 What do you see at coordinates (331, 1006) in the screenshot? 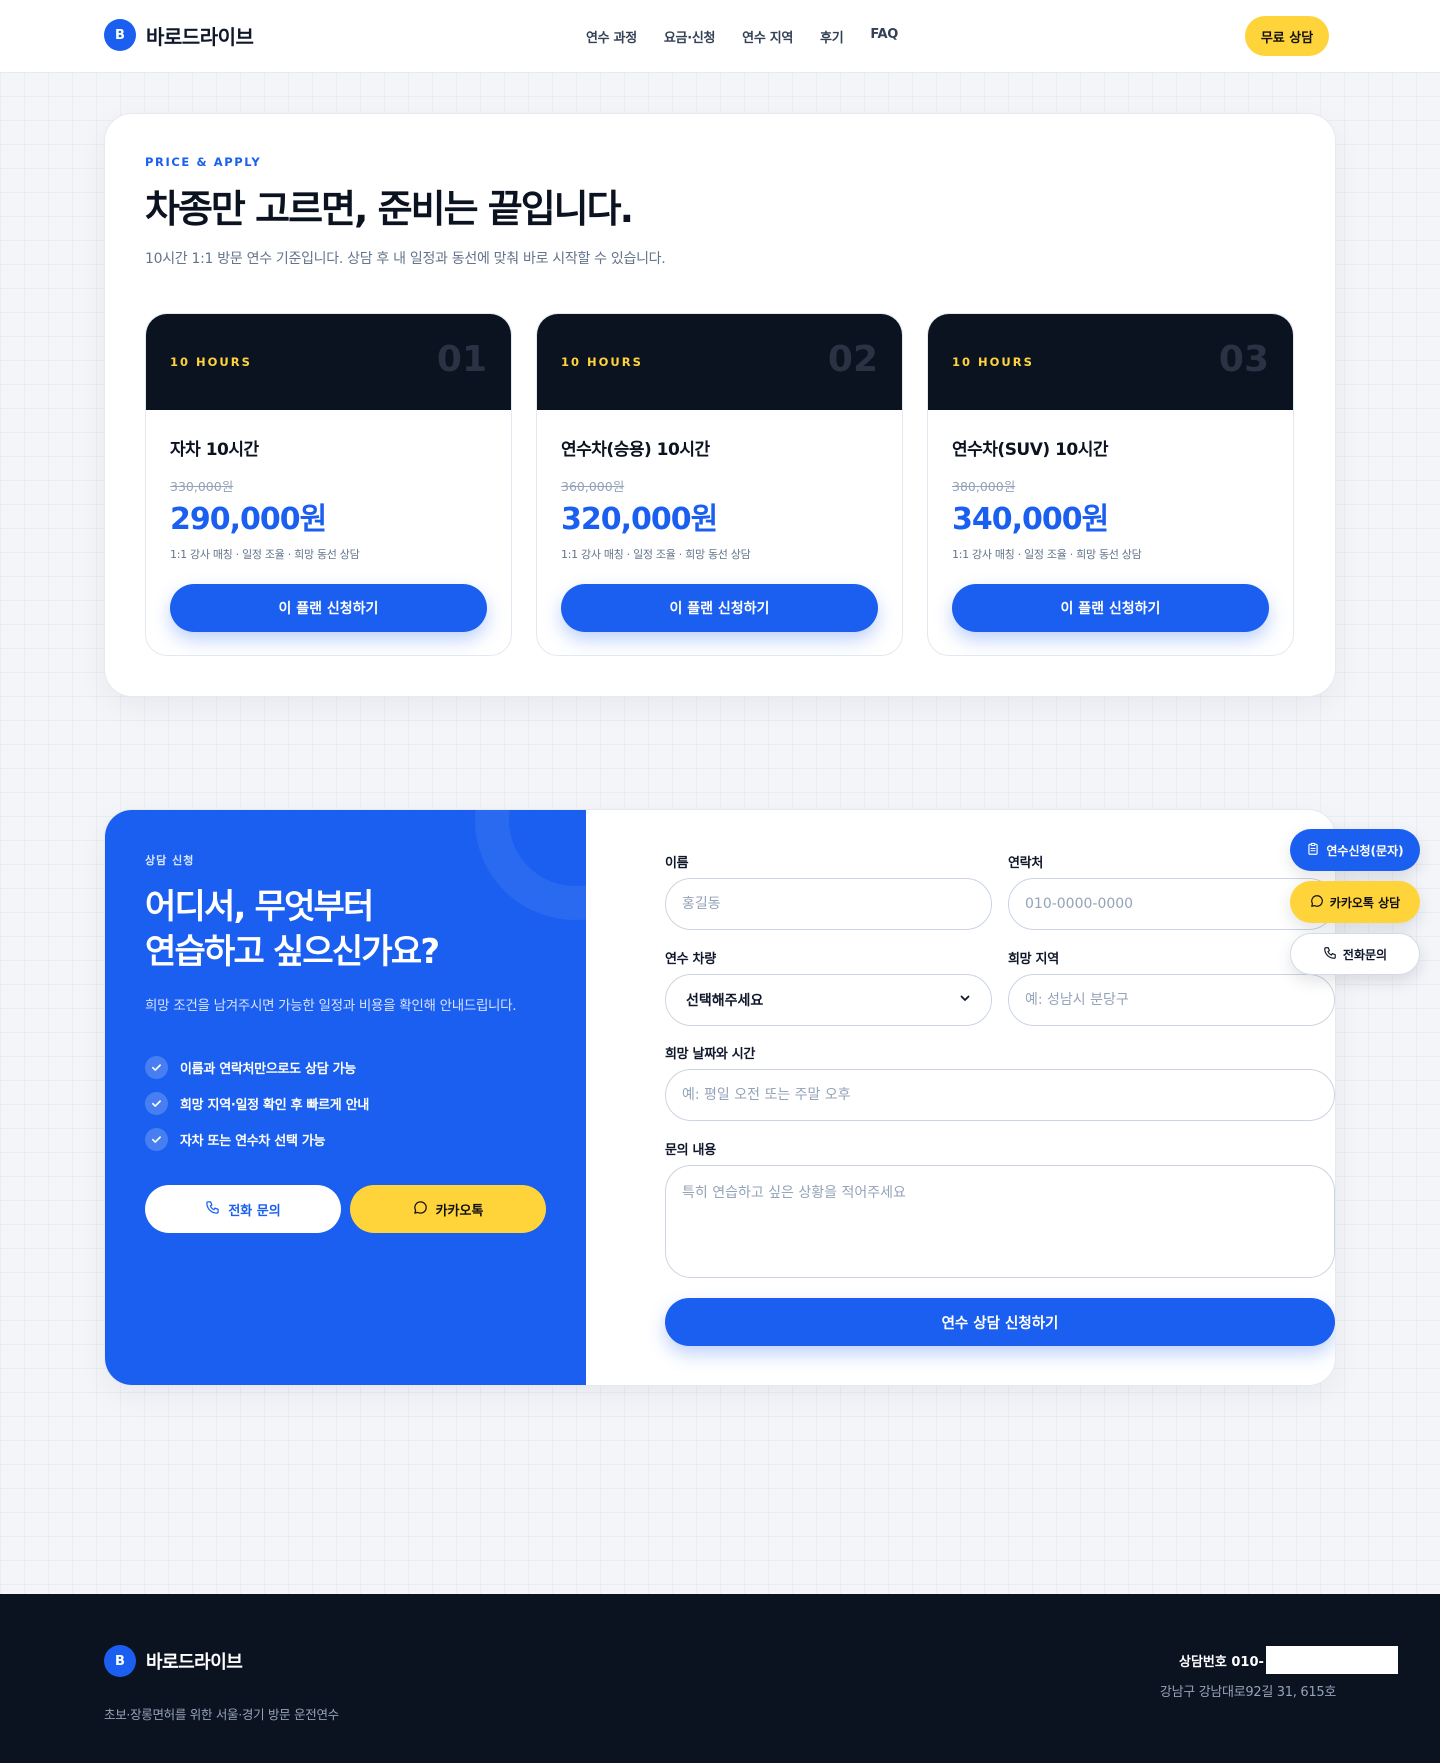
I see `consult-subtitle: 희망 조건을 남겨주시면 가능한 일정과 비용을 확인해 안내드립니다.` at bounding box center [331, 1006].